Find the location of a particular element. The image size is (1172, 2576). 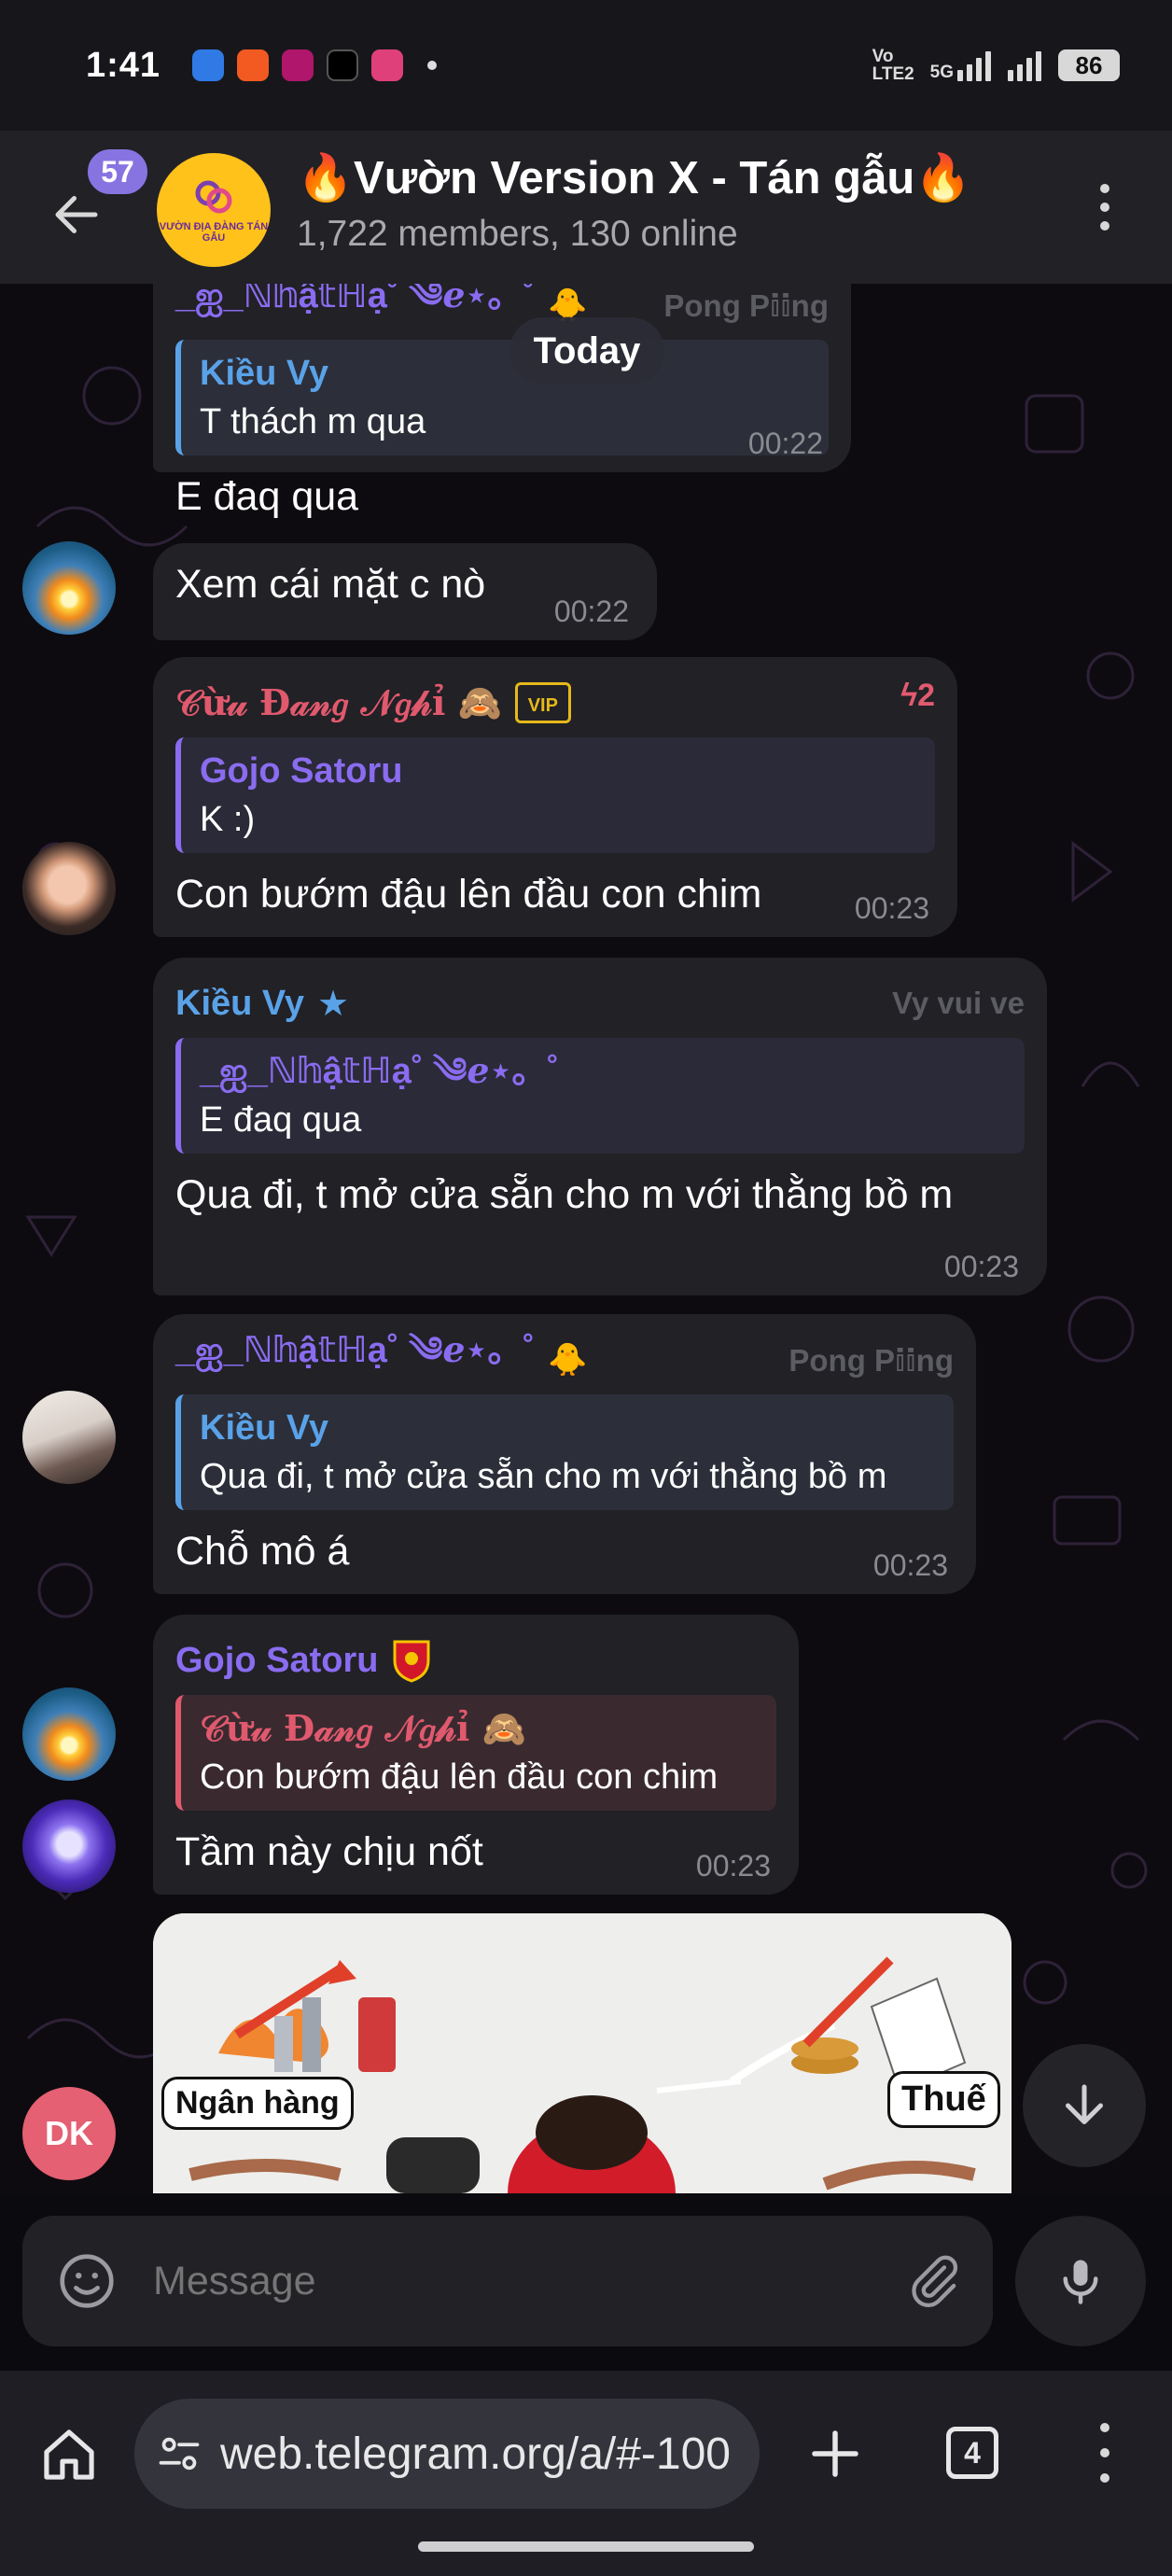

signal-icon is located at coordinates (974, 65).